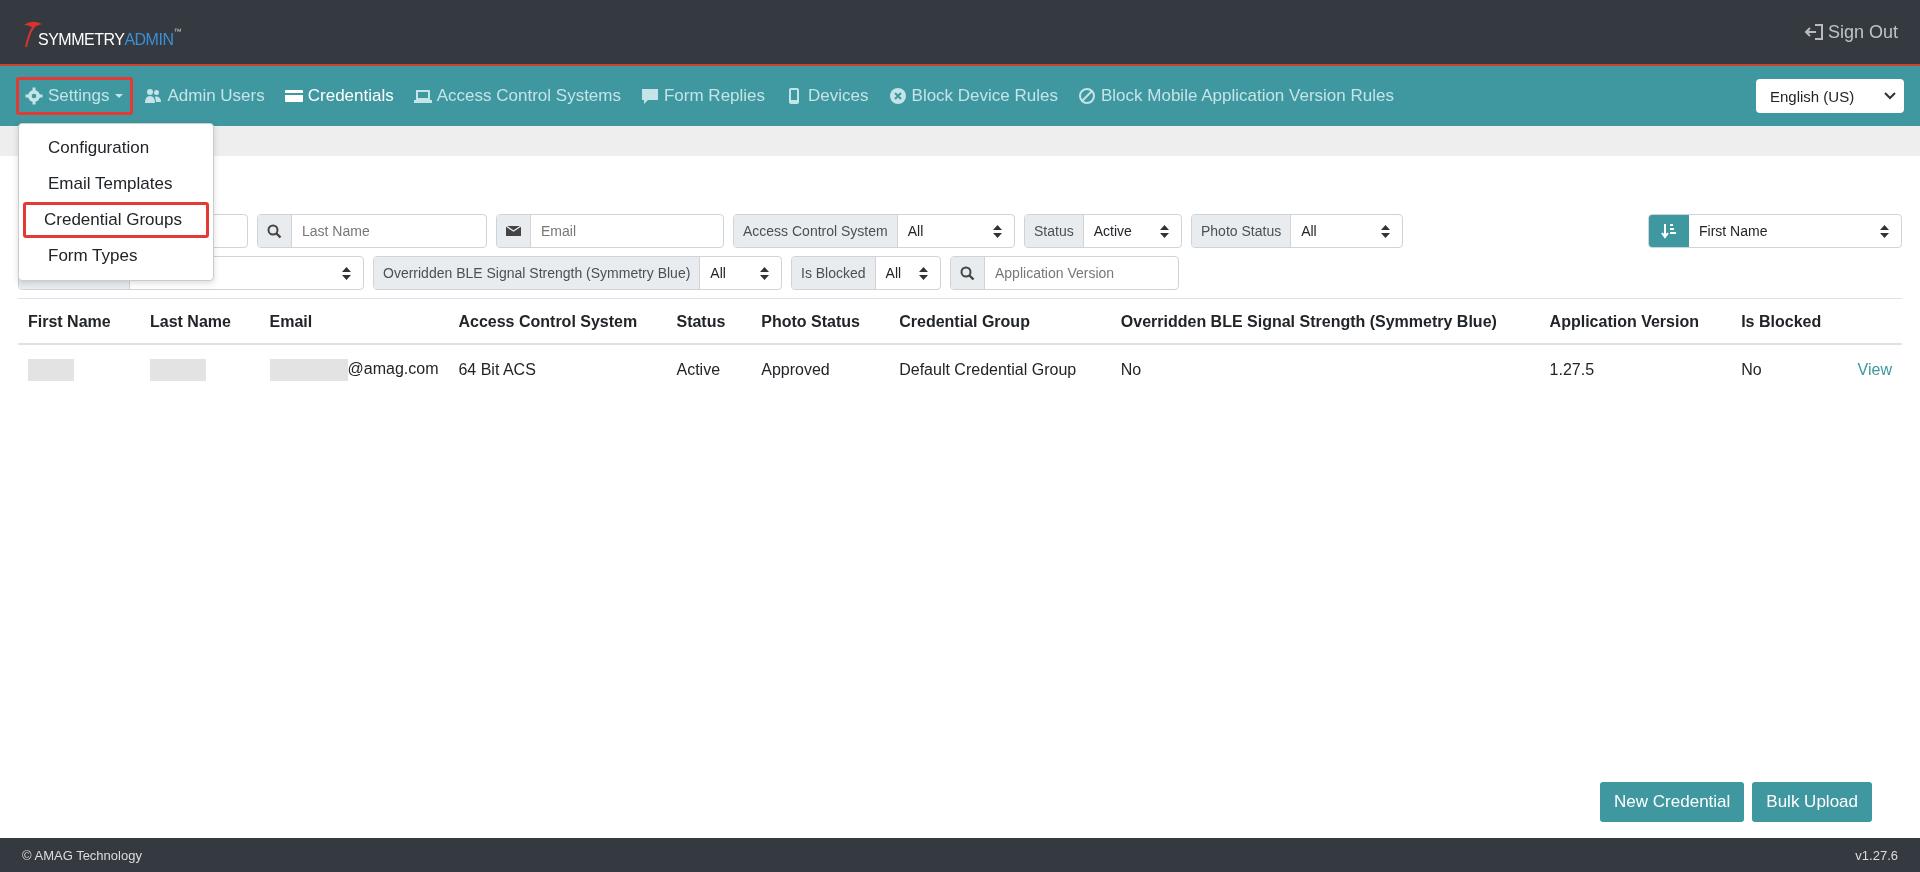  Describe the element at coordinates (149, 40) in the screenshot. I see `logo-text: ADMIN` at that location.